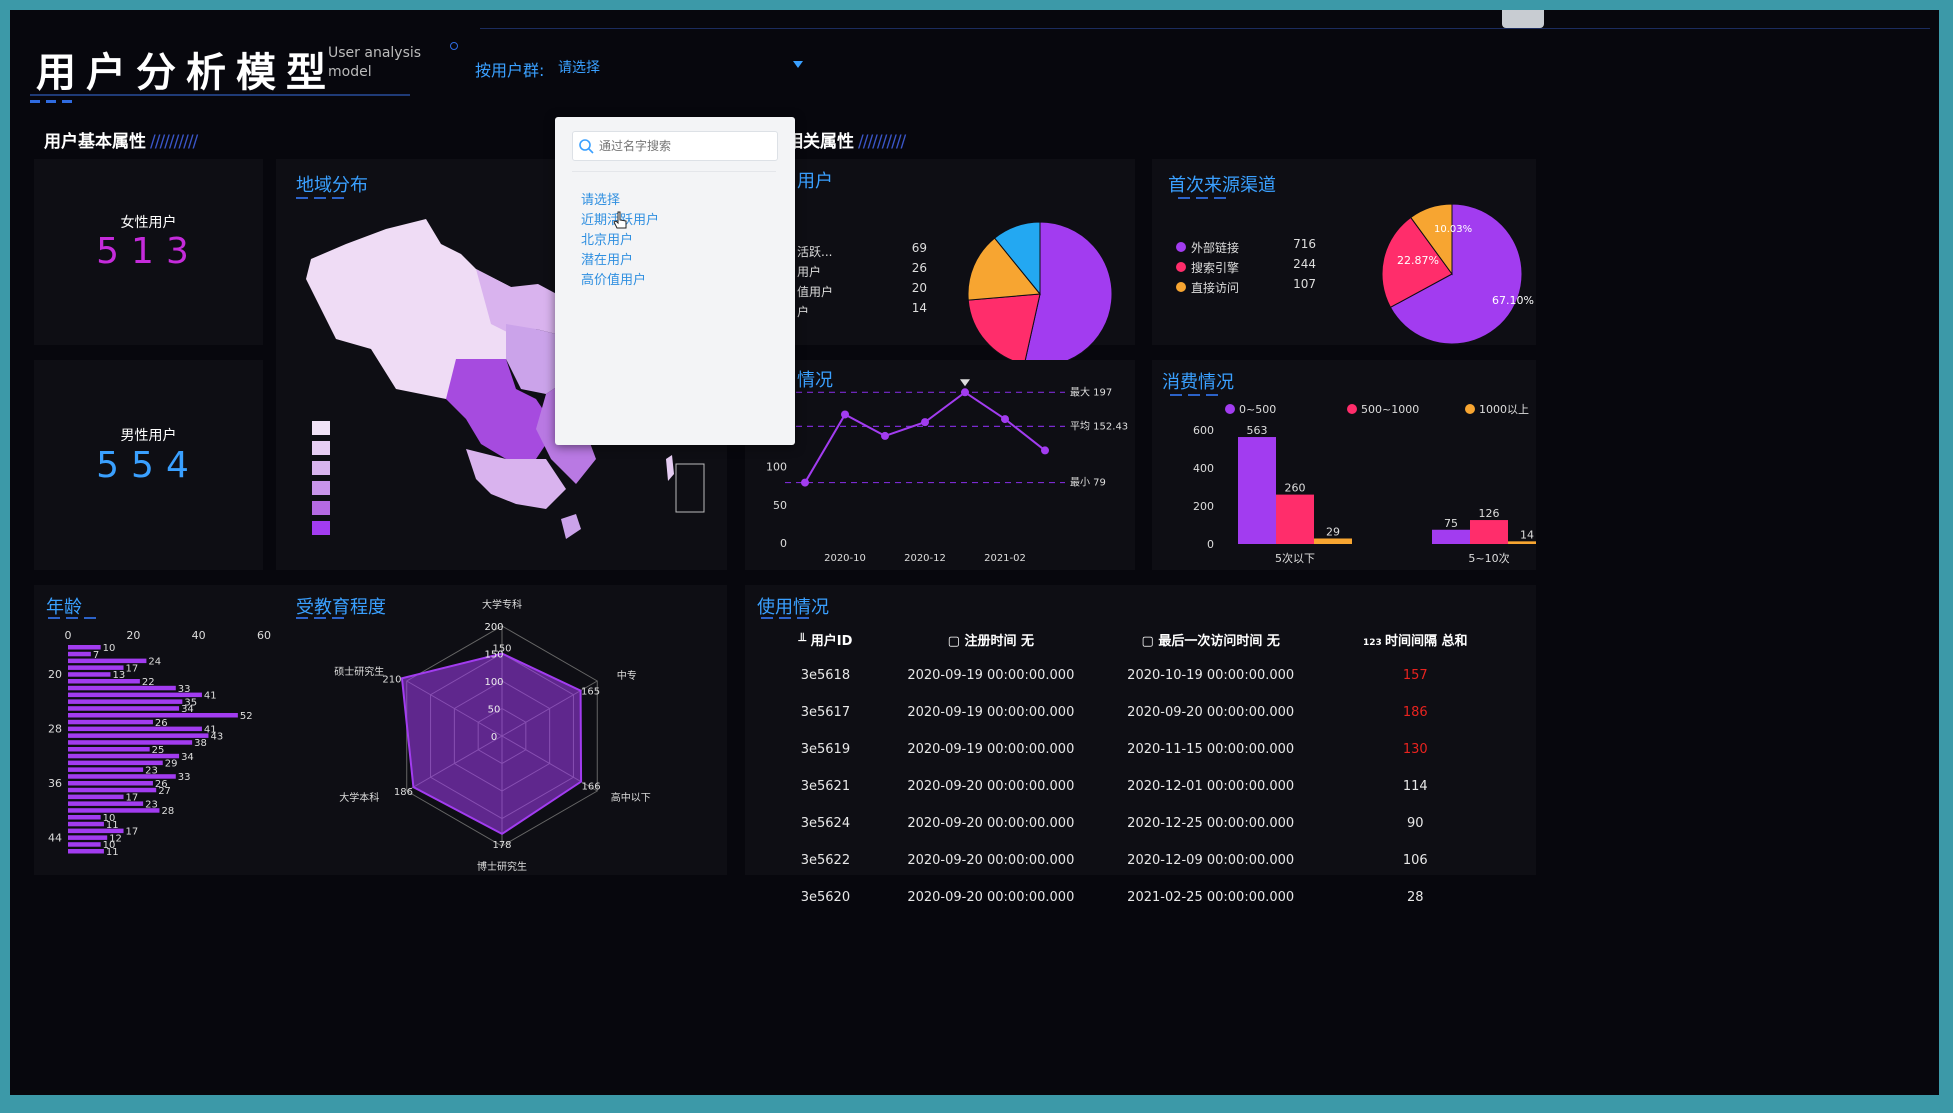 This screenshot has width=1953, height=1113. What do you see at coordinates (1523, 19) in the screenshot?
I see `top-right-collapse-button` at bounding box center [1523, 19].